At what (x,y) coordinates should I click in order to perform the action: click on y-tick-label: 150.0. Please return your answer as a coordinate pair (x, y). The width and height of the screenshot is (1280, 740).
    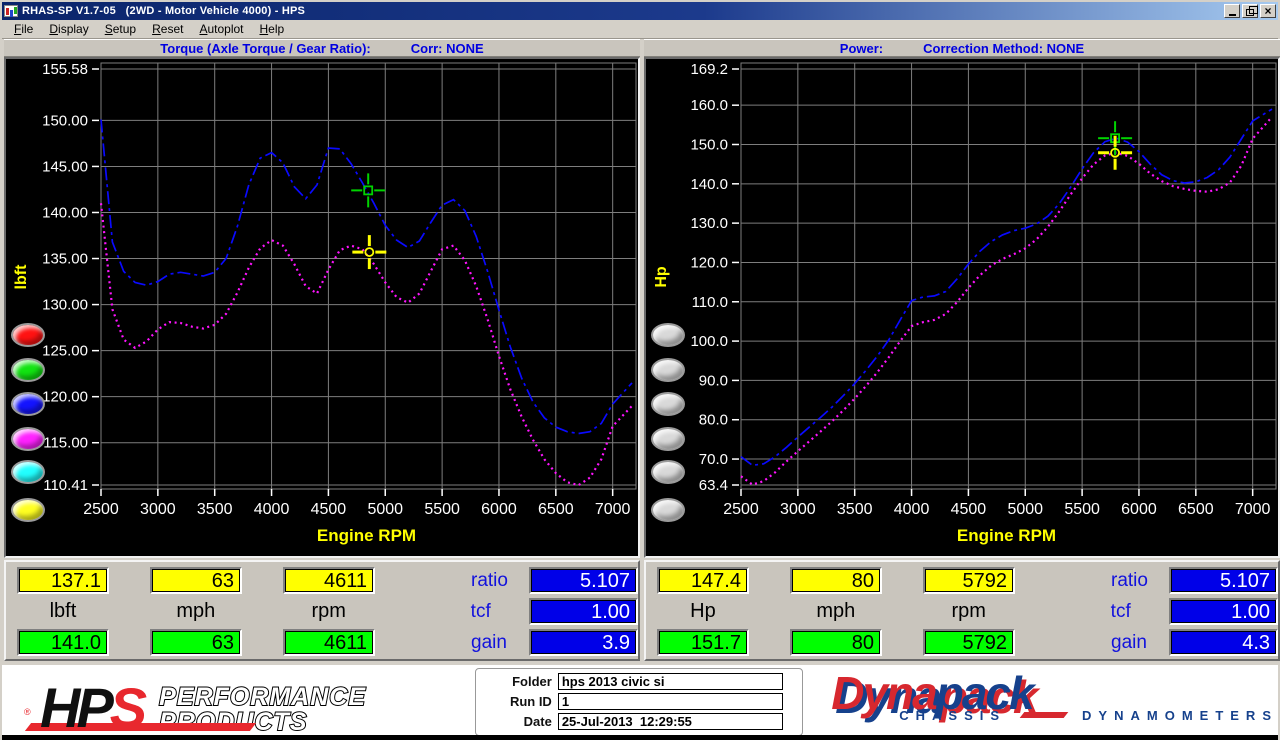
    Looking at the image, I should click on (709, 144).